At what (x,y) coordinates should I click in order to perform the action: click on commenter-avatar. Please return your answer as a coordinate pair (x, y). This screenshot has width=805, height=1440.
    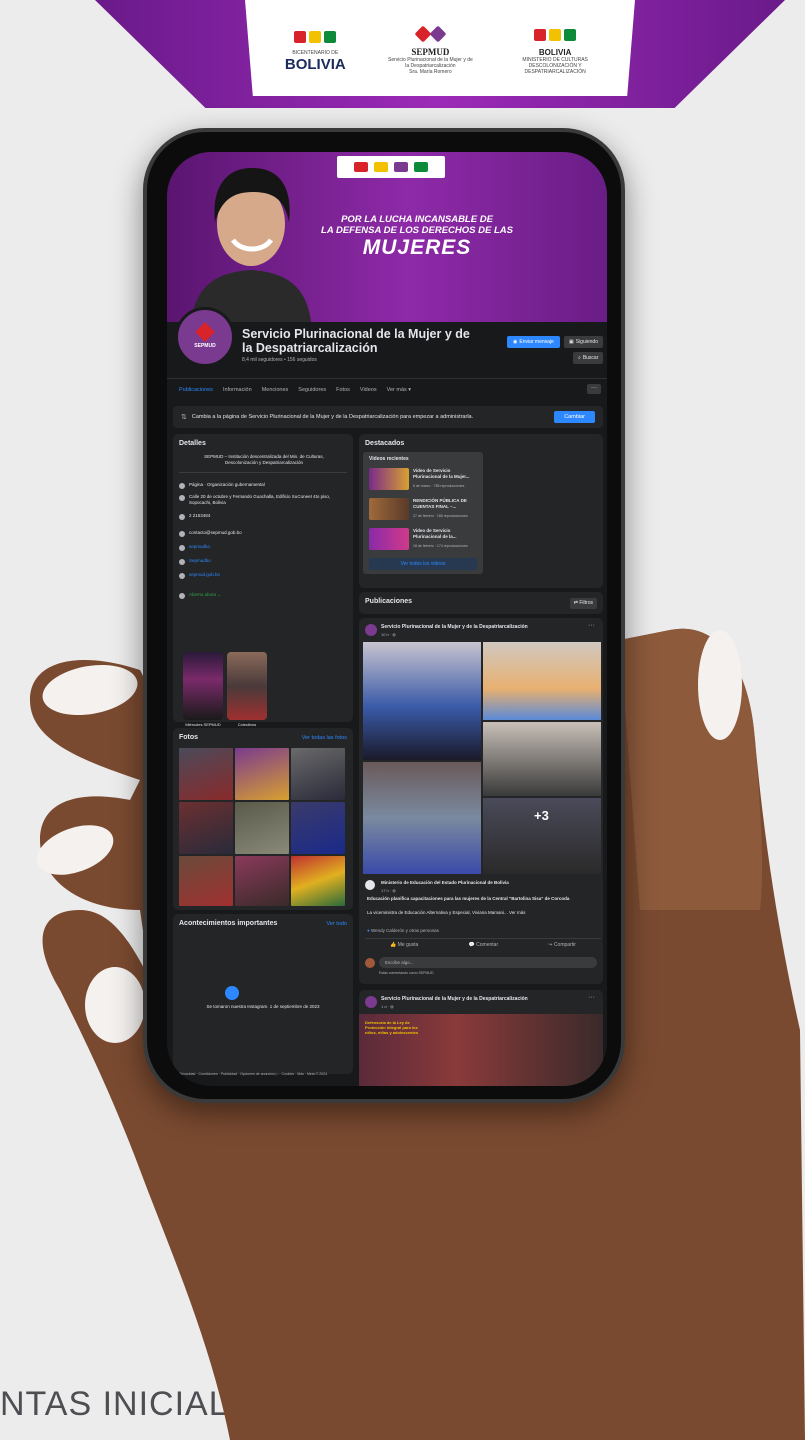
    Looking at the image, I should click on (370, 963).